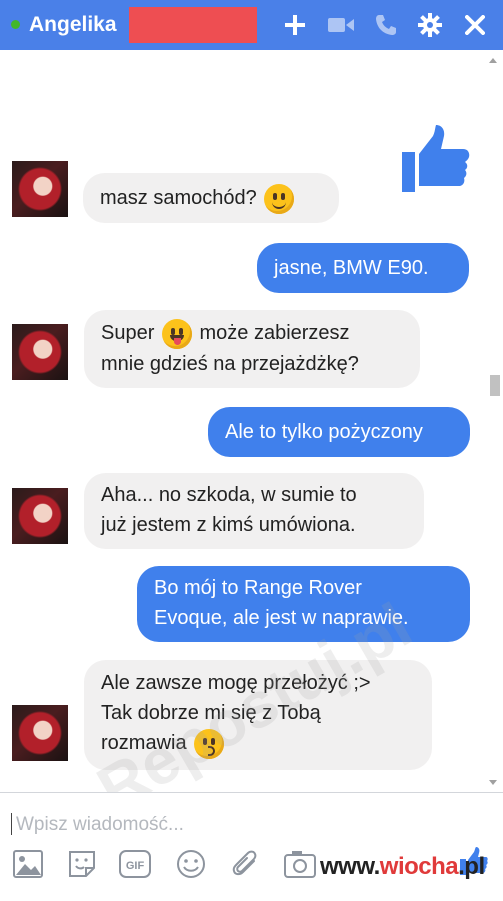  I want to click on scroll-up-arrow, so click(493, 60).